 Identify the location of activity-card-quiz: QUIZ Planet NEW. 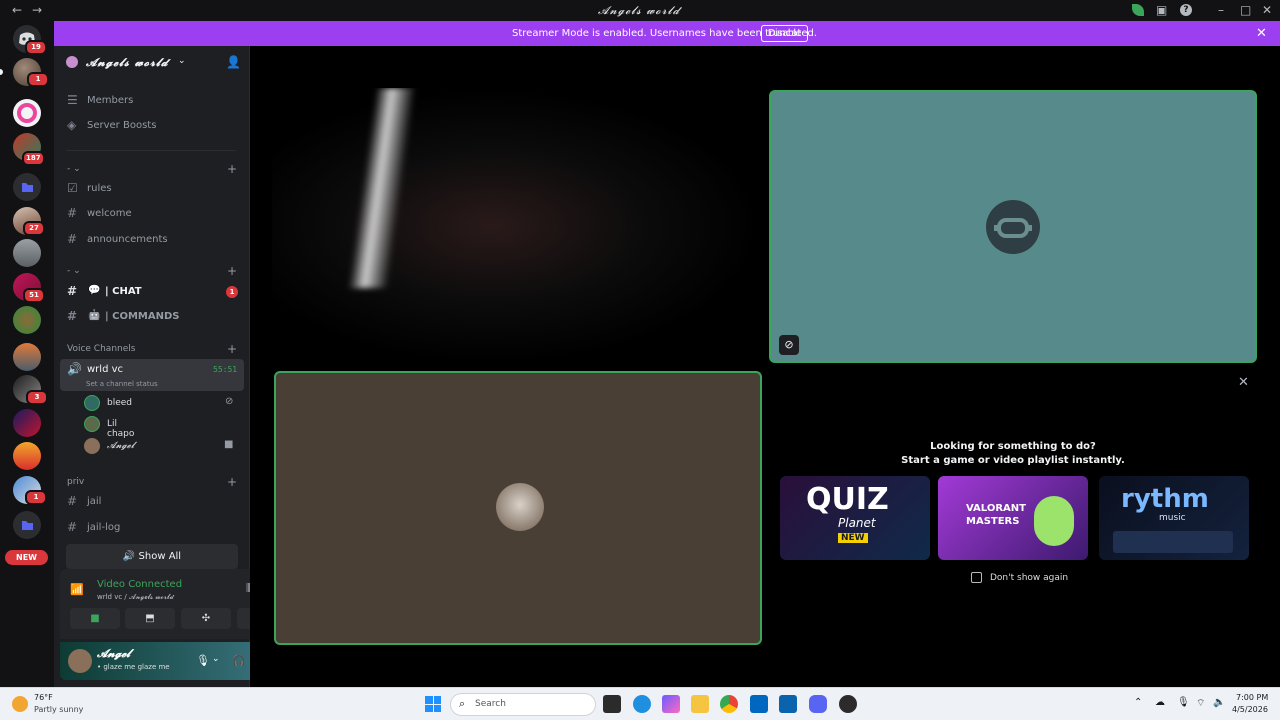
(855, 518).